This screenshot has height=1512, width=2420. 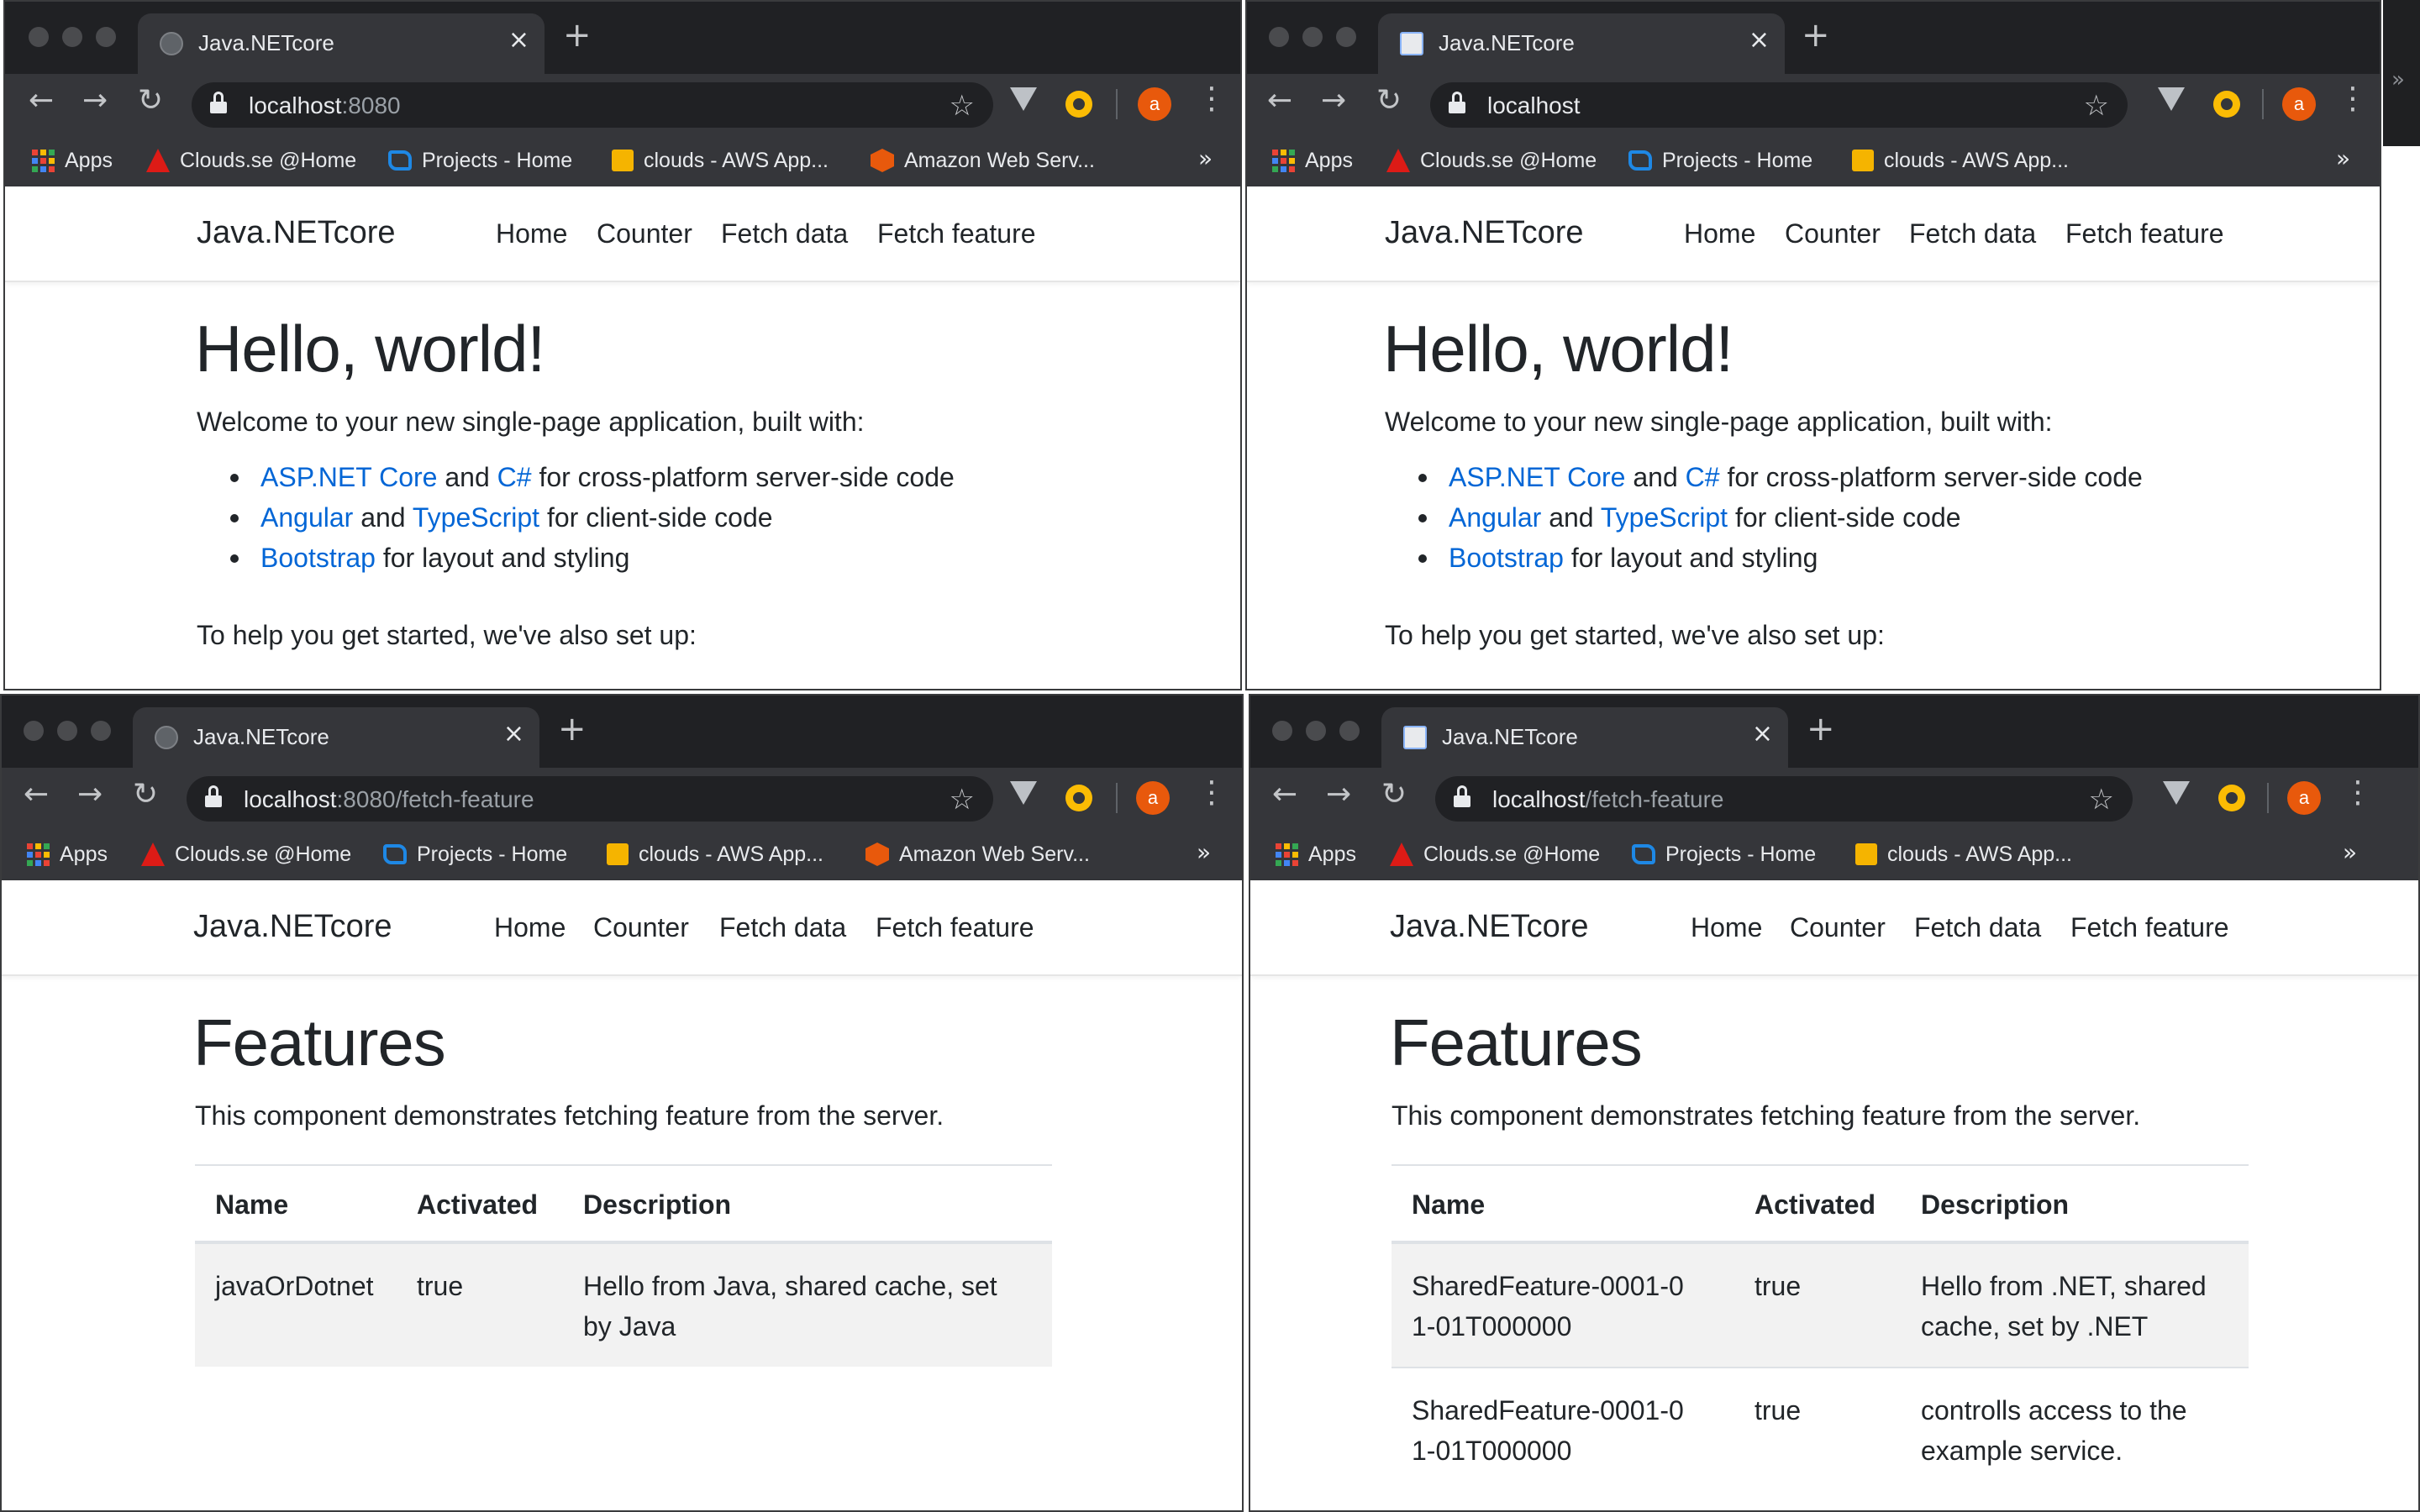 What do you see at coordinates (592, 105) in the screenshot?
I see `address-bar: localhost:8080 ☆` at bounding box center [592, 105].